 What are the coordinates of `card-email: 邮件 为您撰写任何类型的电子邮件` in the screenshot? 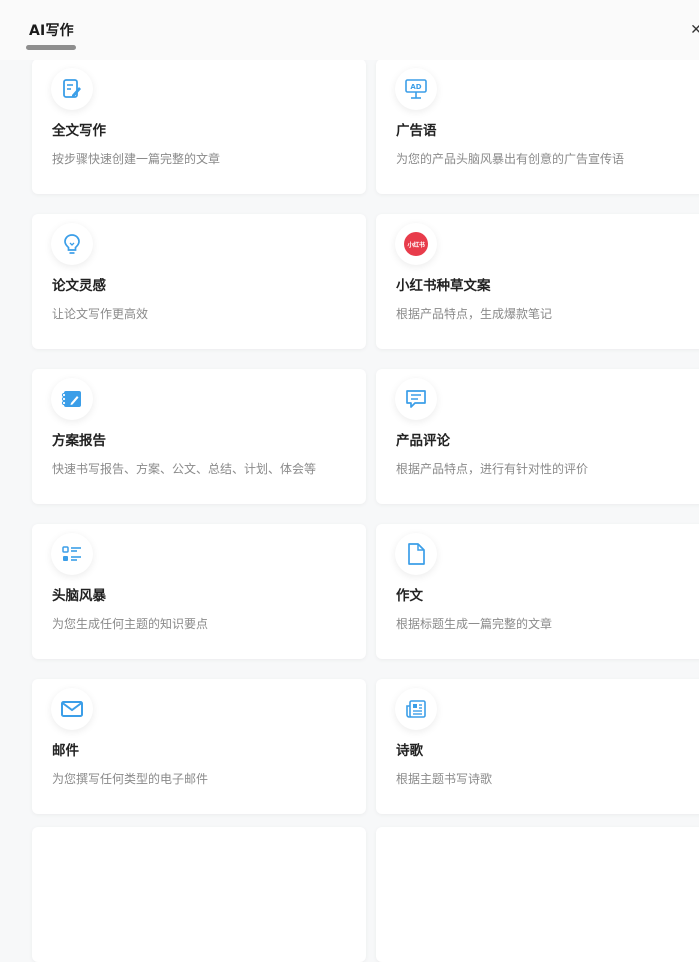 It's located at (199, 746).